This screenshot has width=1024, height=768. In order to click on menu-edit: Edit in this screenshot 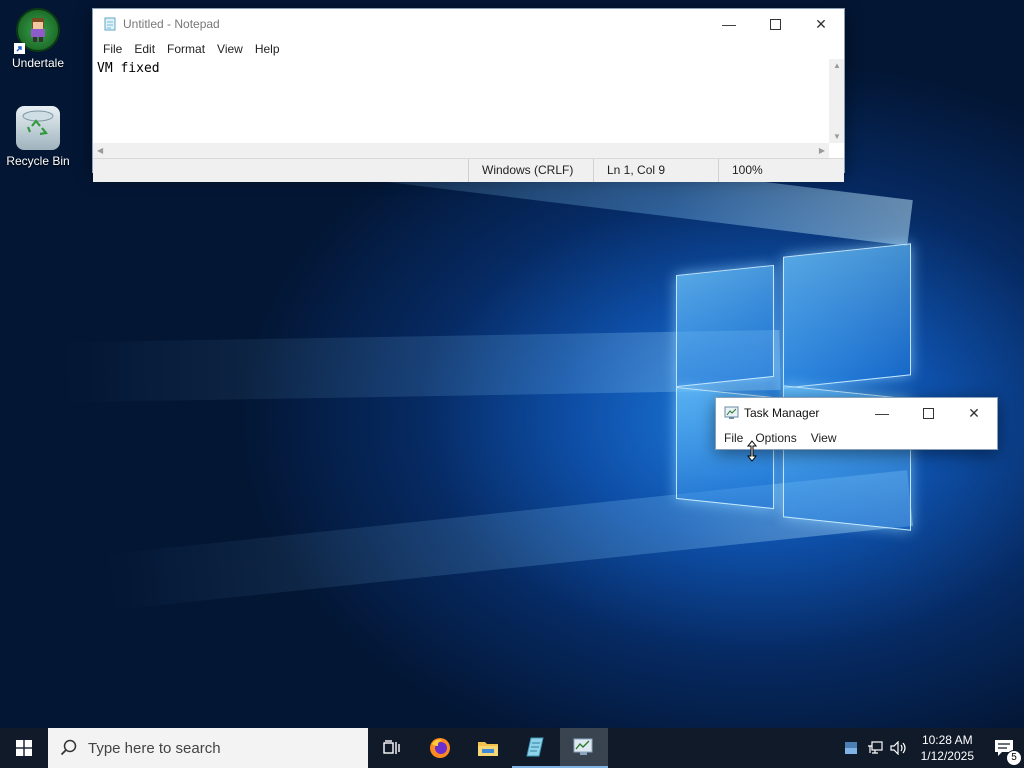, I will do `click(144, 49)`.